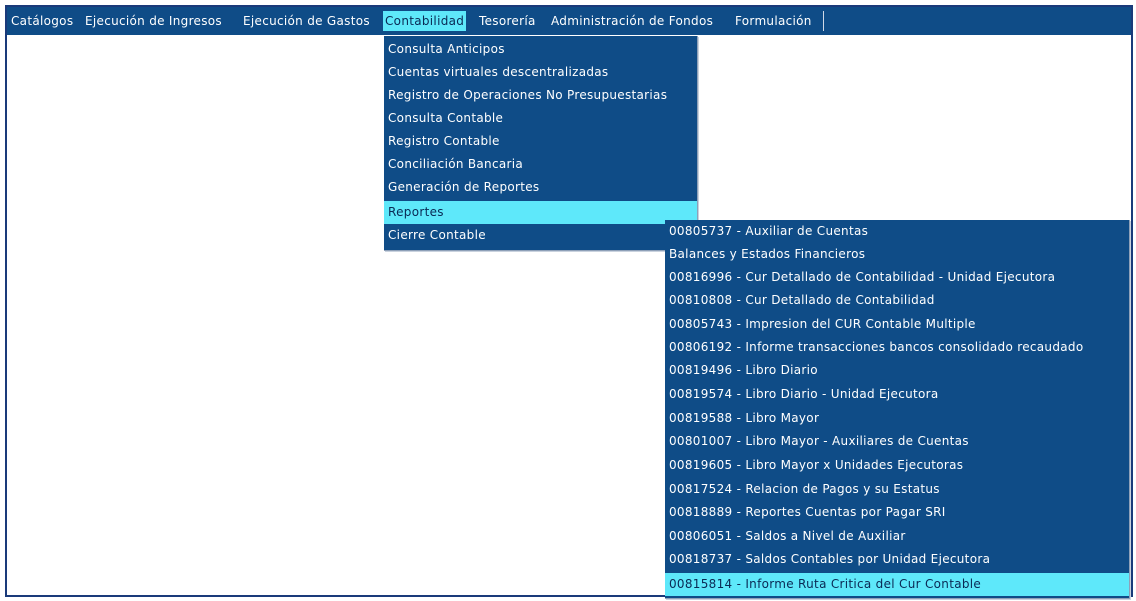 This screenshot has width=1136, height=601. Describe the element at coordinates (823, 21) in the screenshot. I see `menu-bar-divider` at that location.